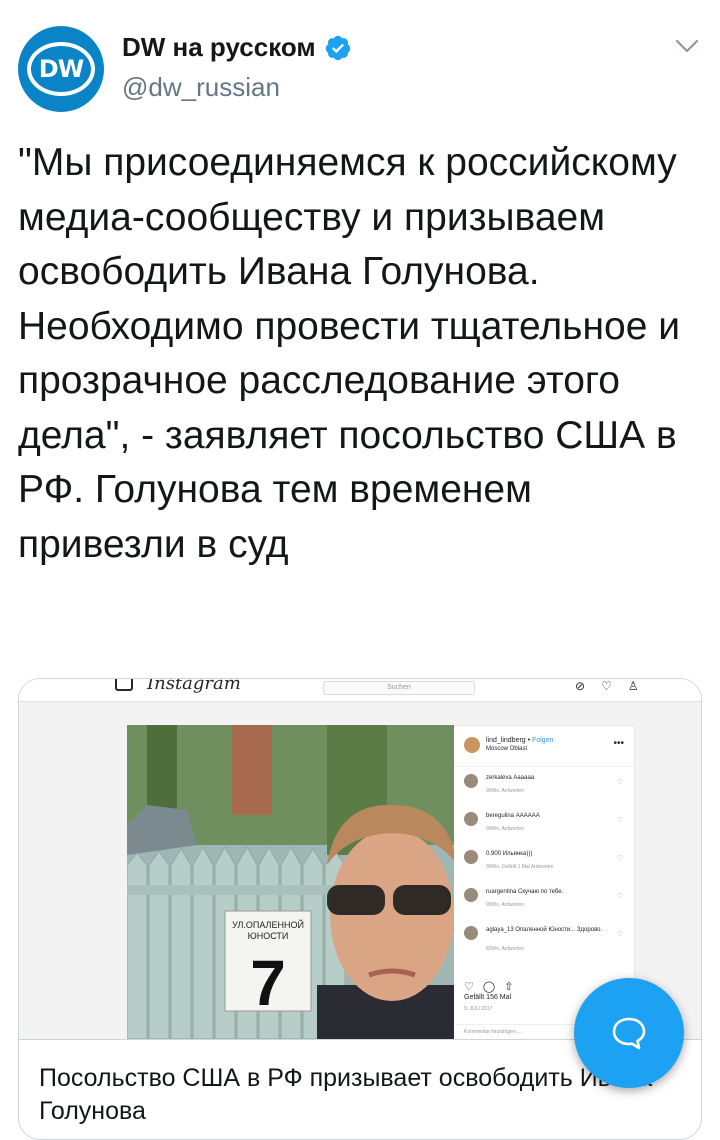 Image resolution: width=720 pixels, height=1140 pixels. I want to click on street-sign-line1: УЛ.ОПАЛЕННОЙ, so click(268, 924).